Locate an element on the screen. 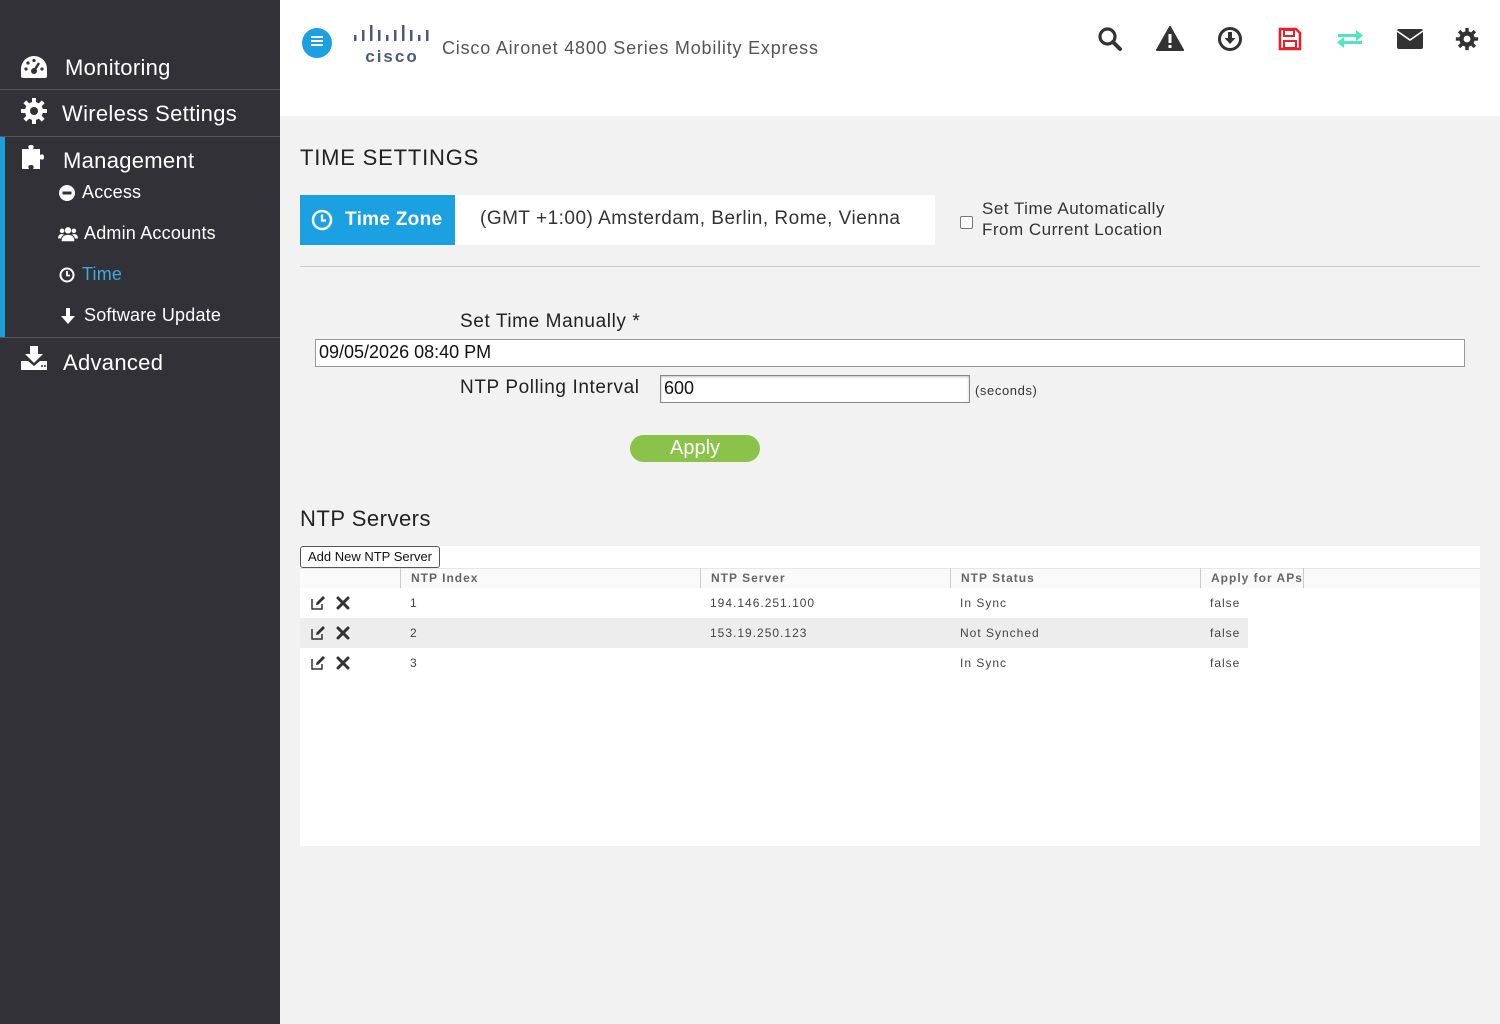 The image size is (1500, 1024). ntp-interval-input: 600 is located at coordinates (815, 389).